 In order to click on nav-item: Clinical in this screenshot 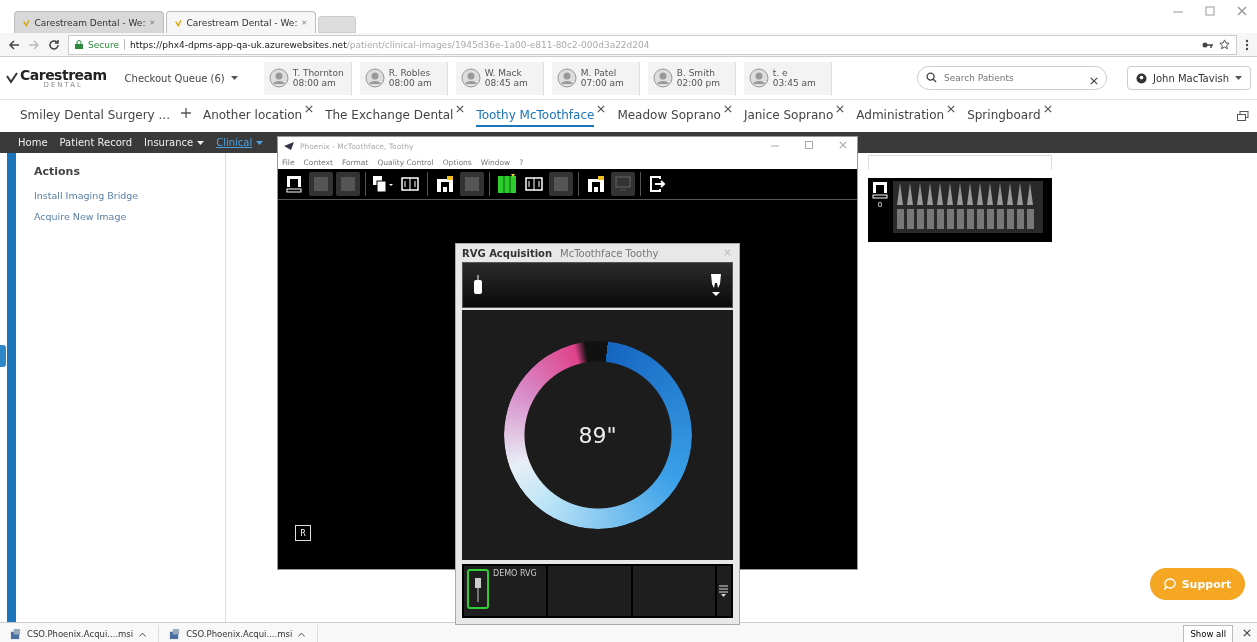, I will do `click(240, 142)`.